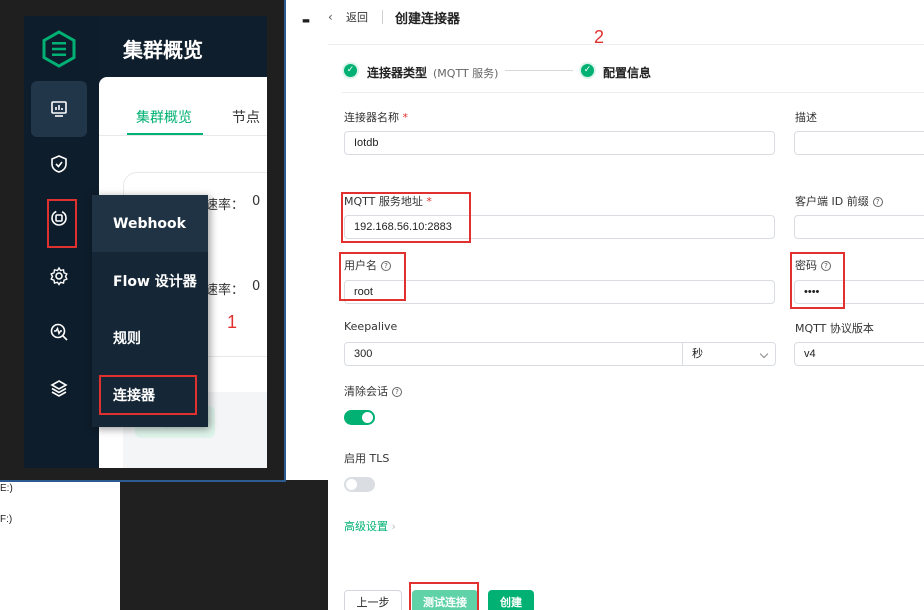 This screenshot has width=924, height=610. I want to click on drive-e: E:), so click(6, 488).